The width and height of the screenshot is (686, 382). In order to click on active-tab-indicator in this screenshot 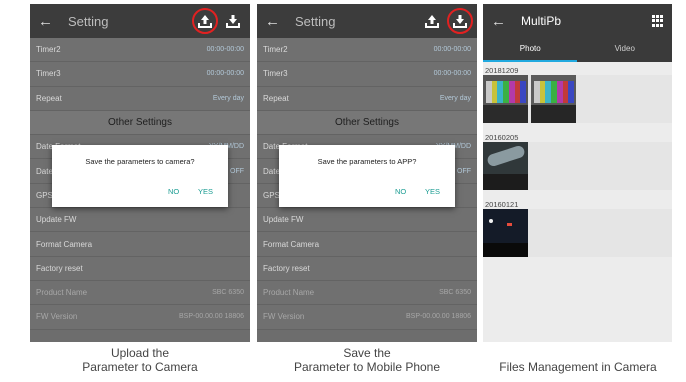, I will do `click(530, 61)`.